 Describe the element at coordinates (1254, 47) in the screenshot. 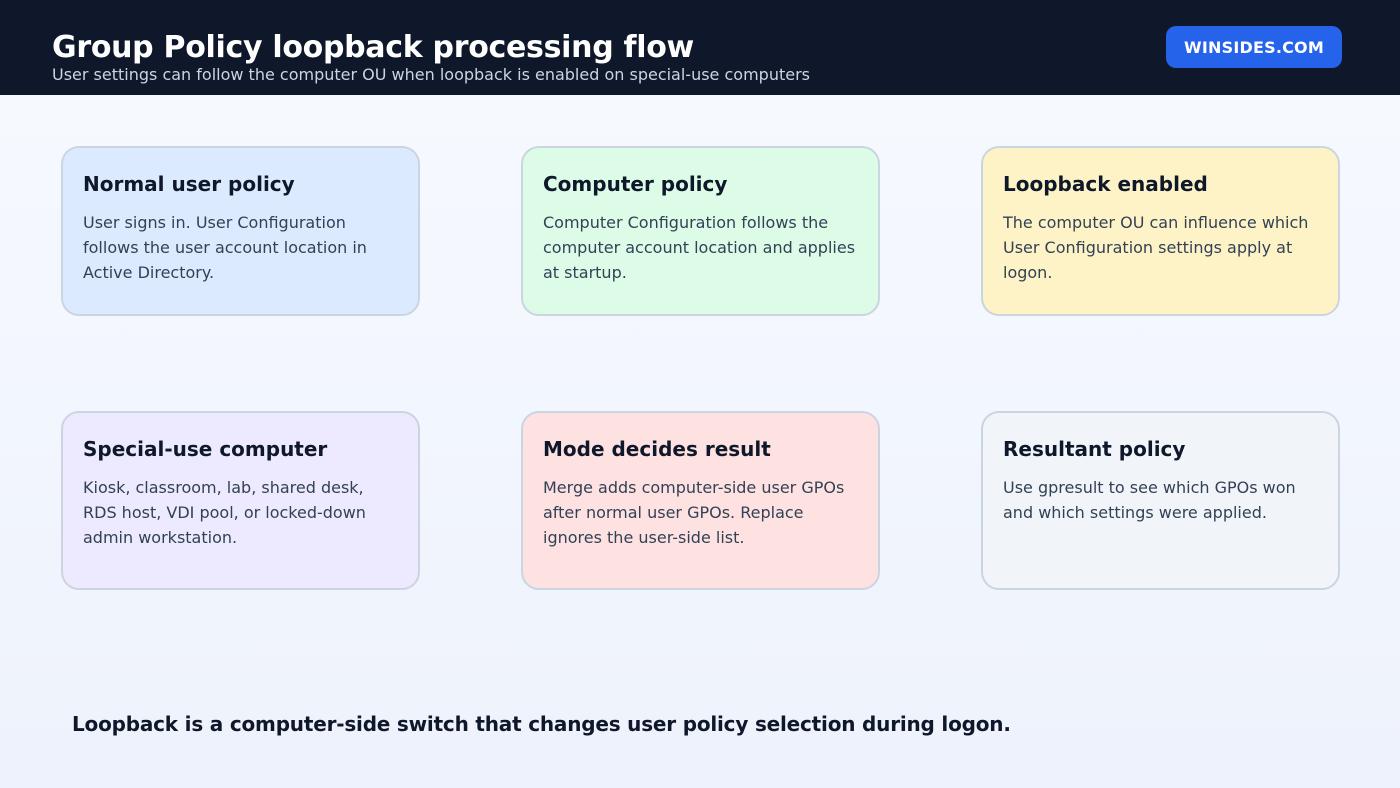

I see `brand-link-button: WINSIDES.COM` at that location.